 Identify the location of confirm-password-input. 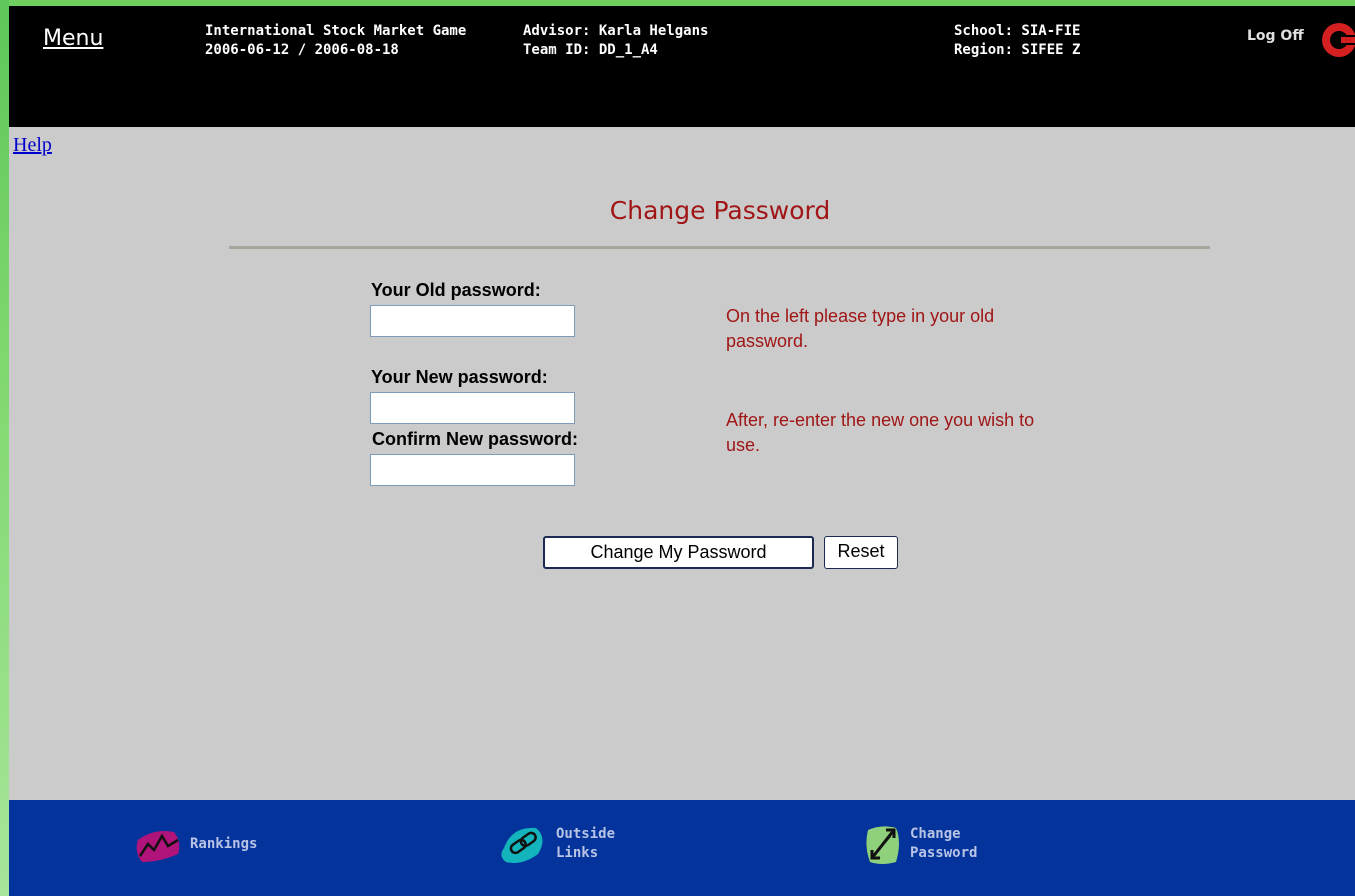
(472, 470).